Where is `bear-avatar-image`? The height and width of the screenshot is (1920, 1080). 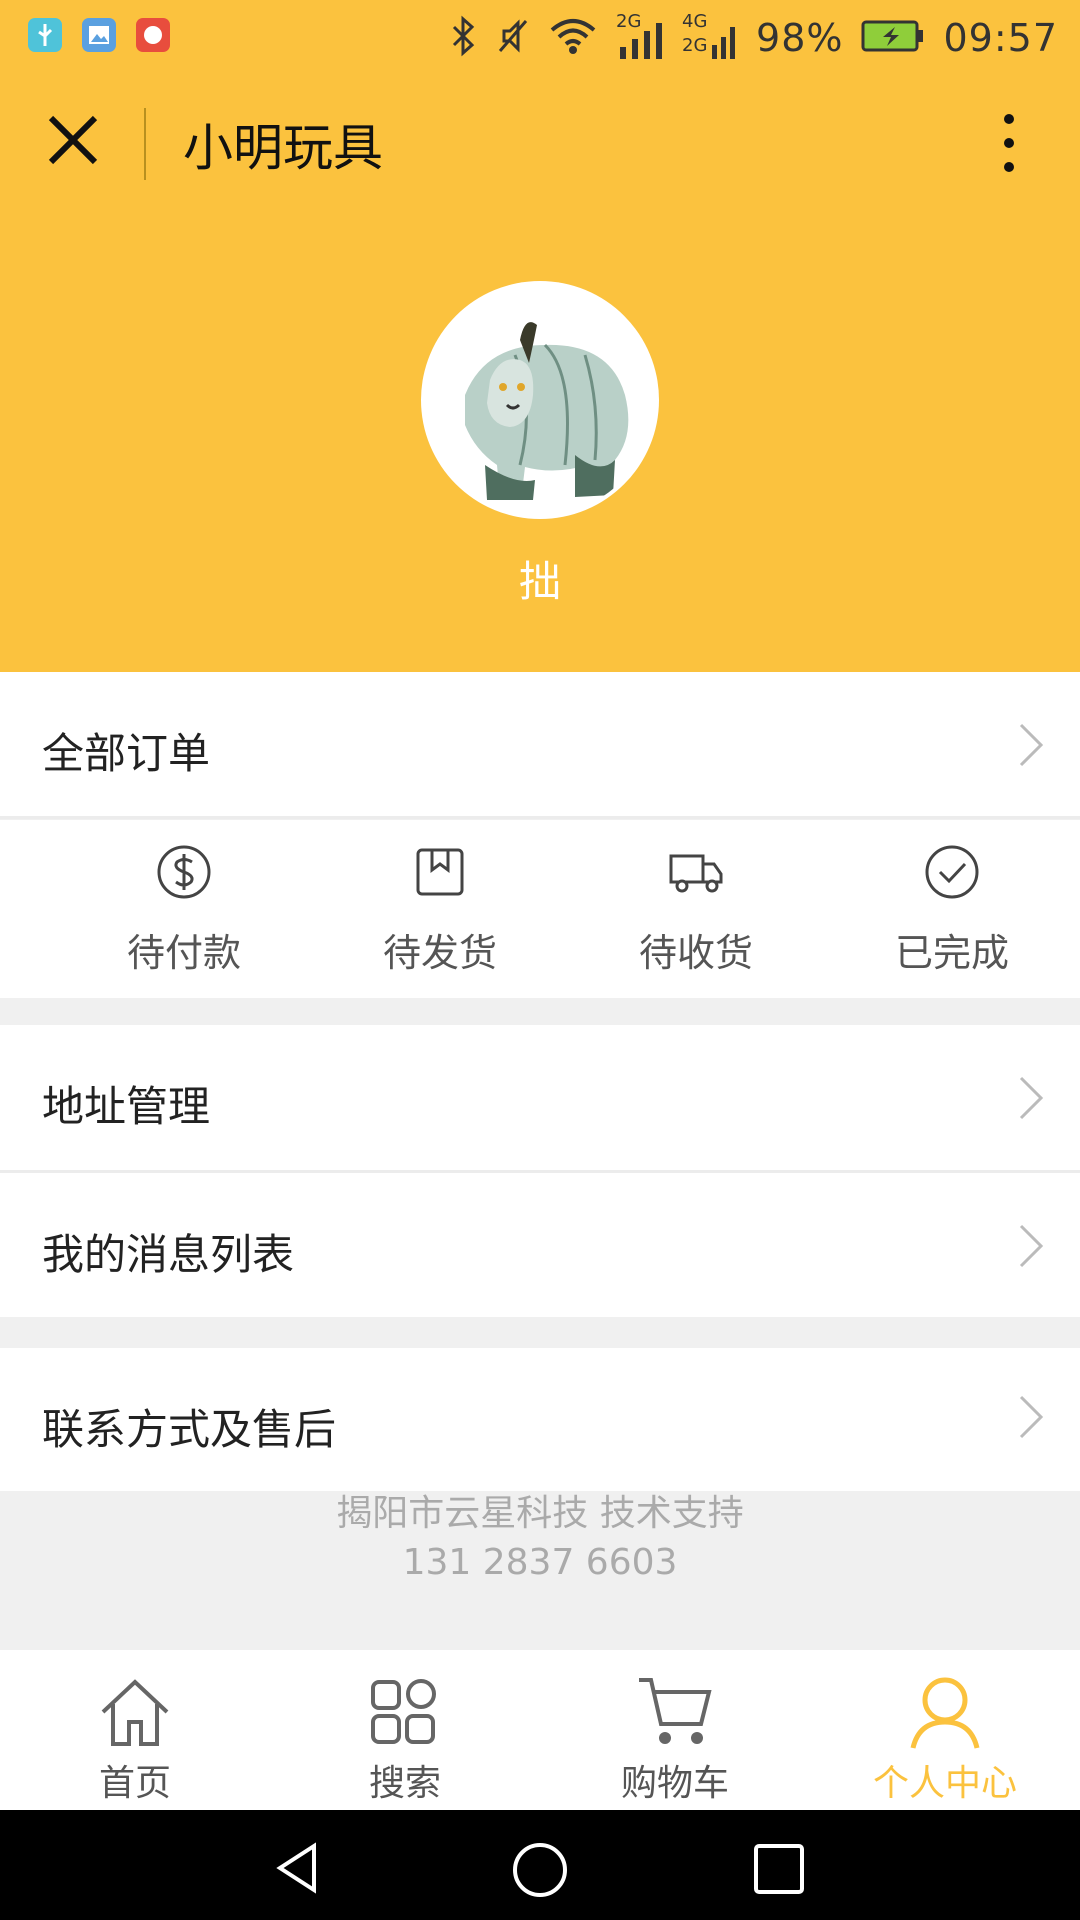 bear-avatar-image is located at coordinates (540, 400).